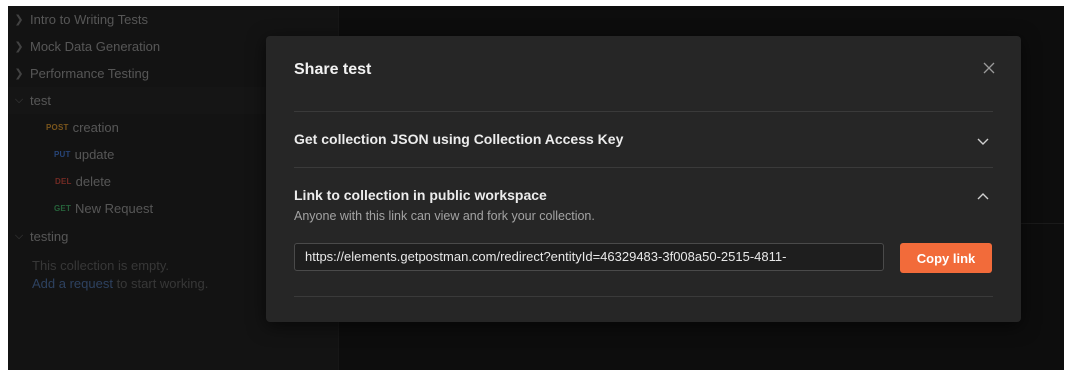 The image size is (1072, 373). I want to click on close-icon, so click(989, 68).